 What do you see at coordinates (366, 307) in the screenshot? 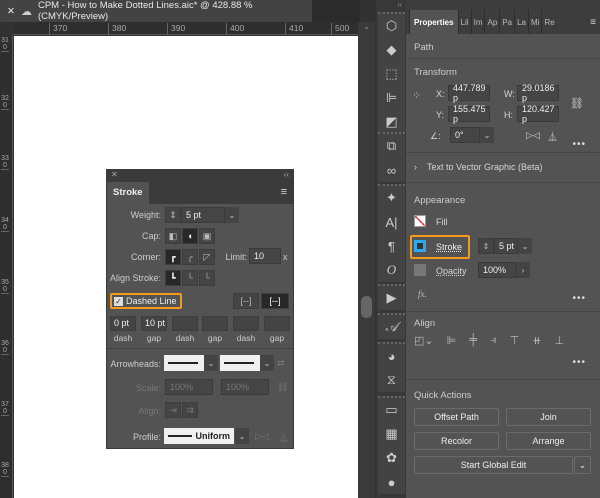
I see `scrollbar-thumb` at bounding box center [366, 307].